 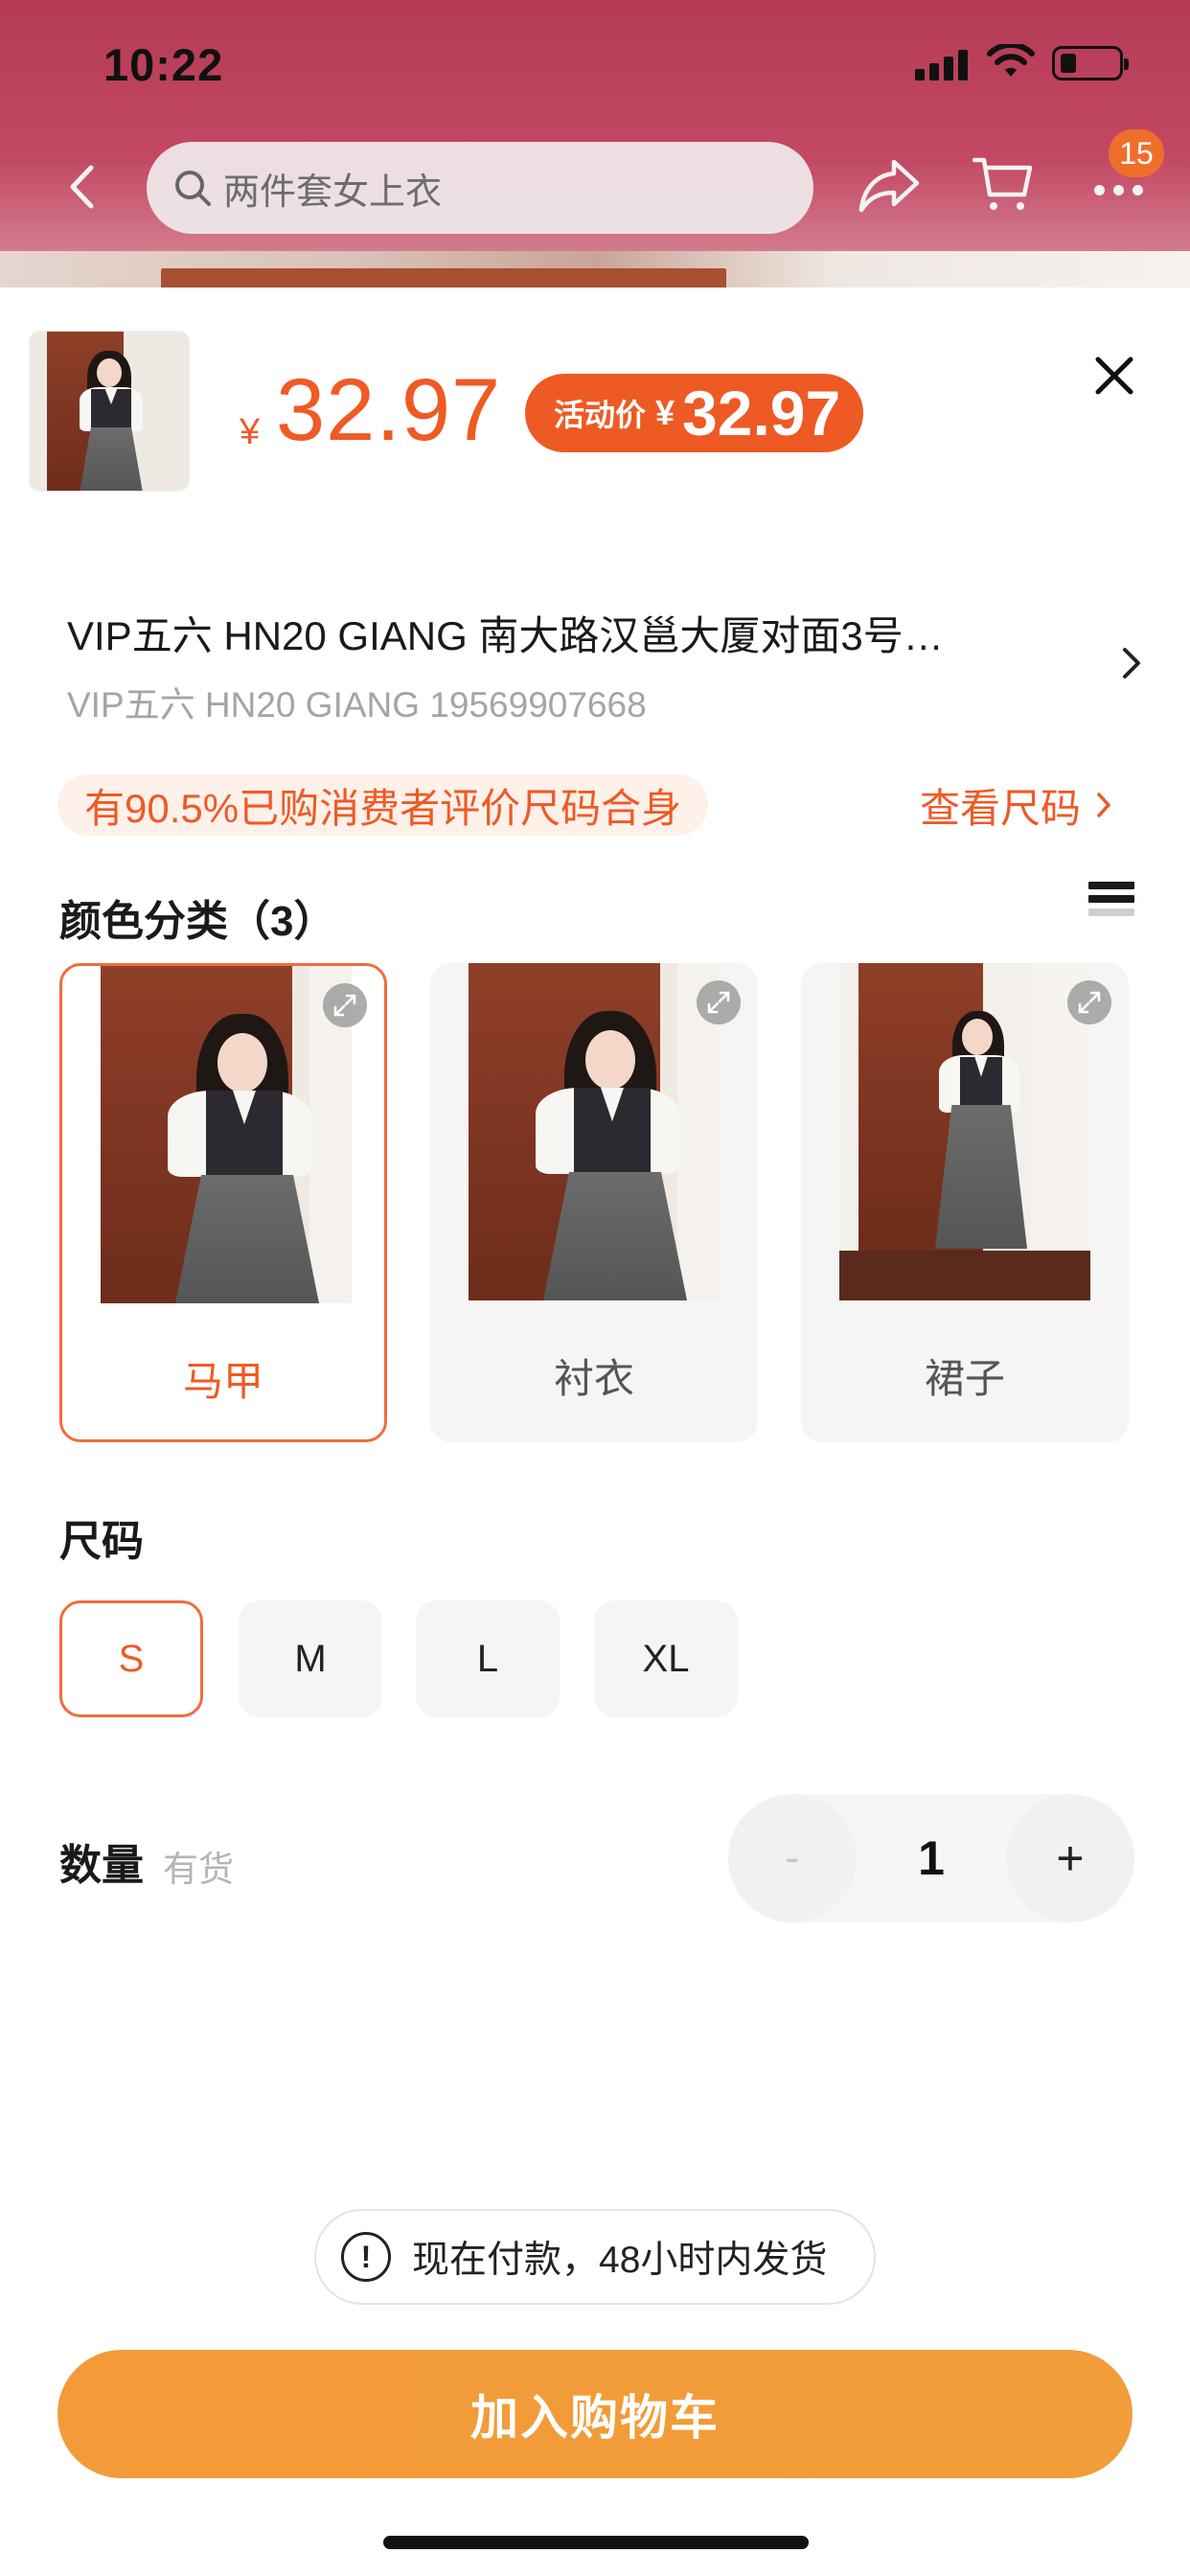 I want to click on close-icon, so click(x=1114, y=376).